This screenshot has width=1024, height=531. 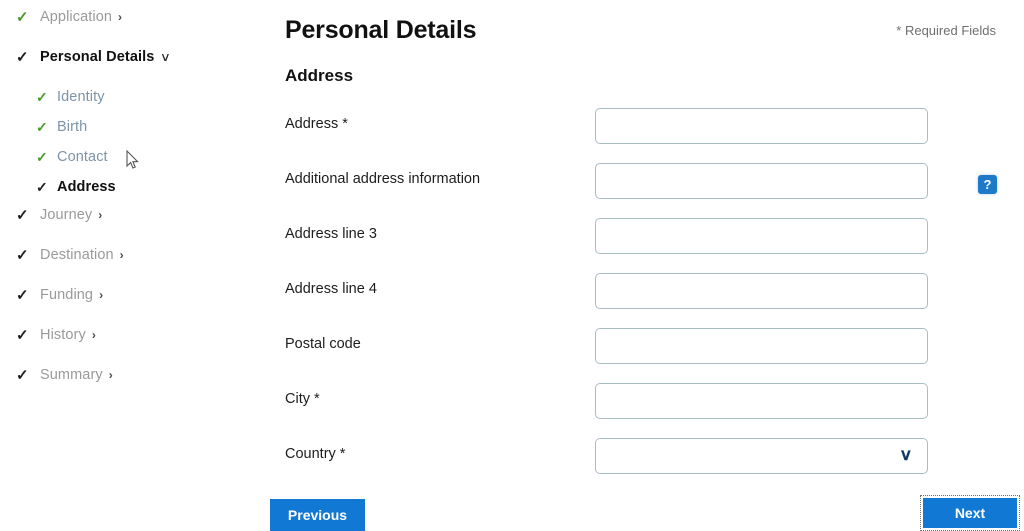 I want to click on field-label-city: City *, so click(x=302, y=399).